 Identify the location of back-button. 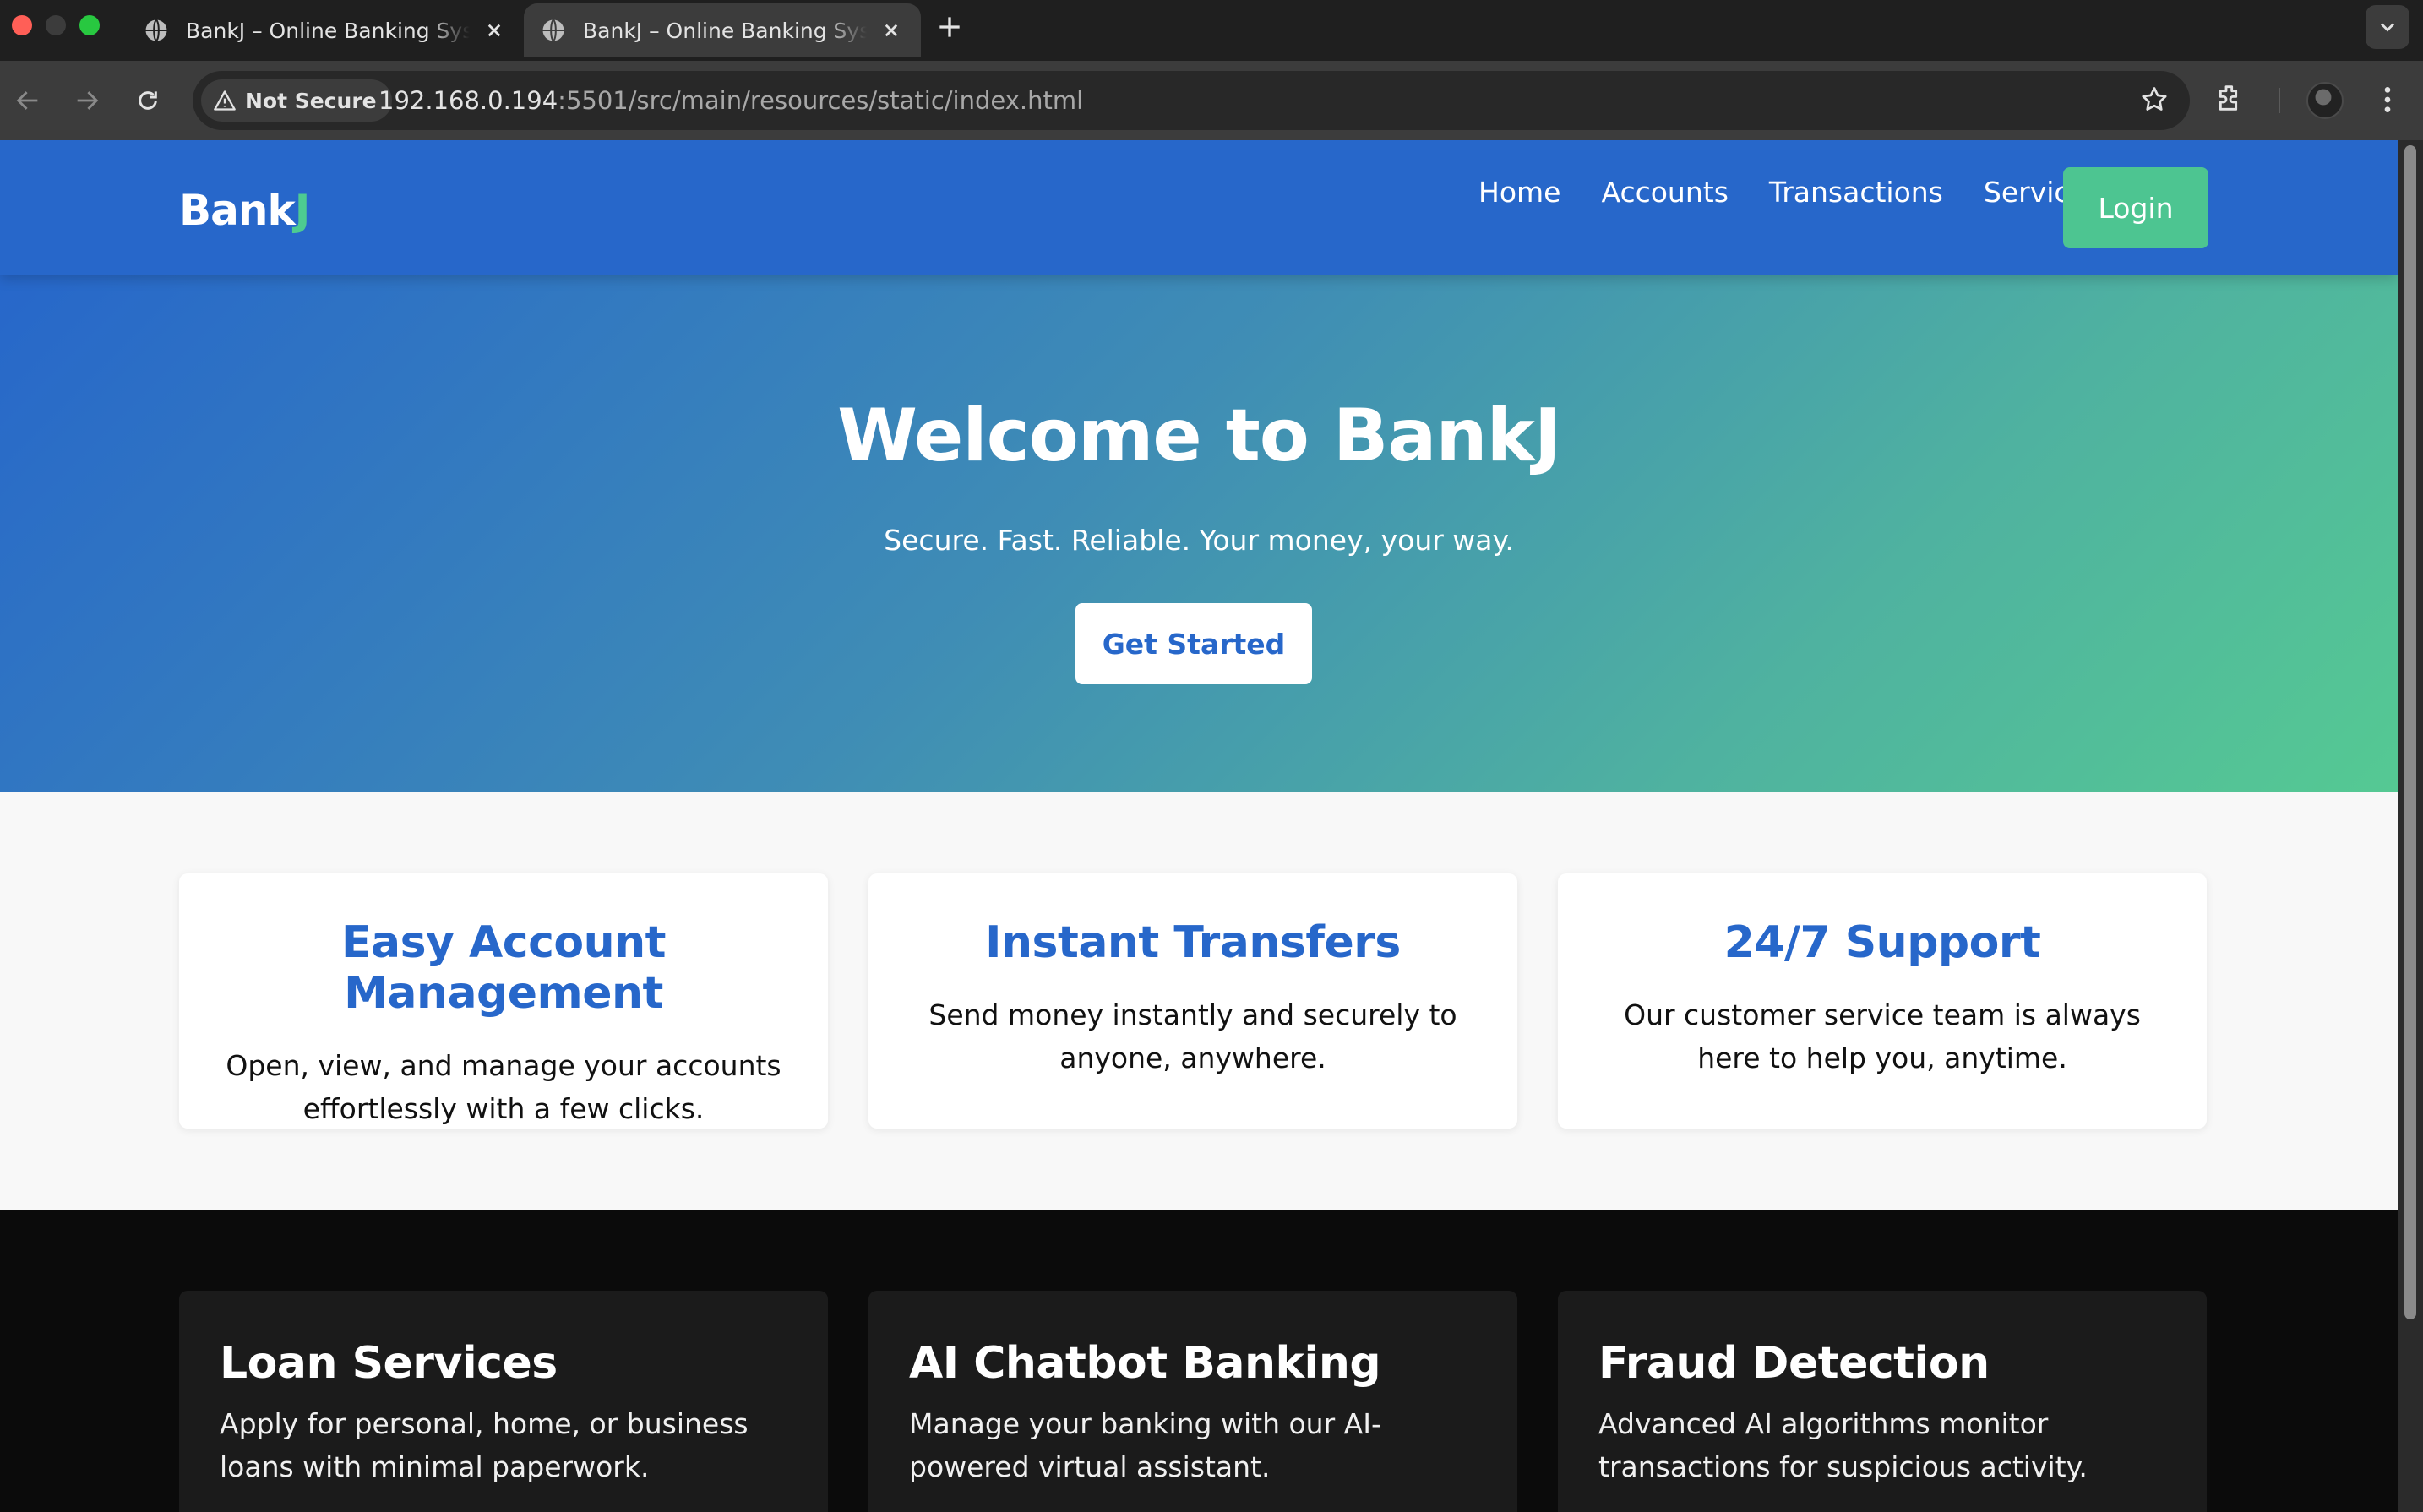
(27, 100).